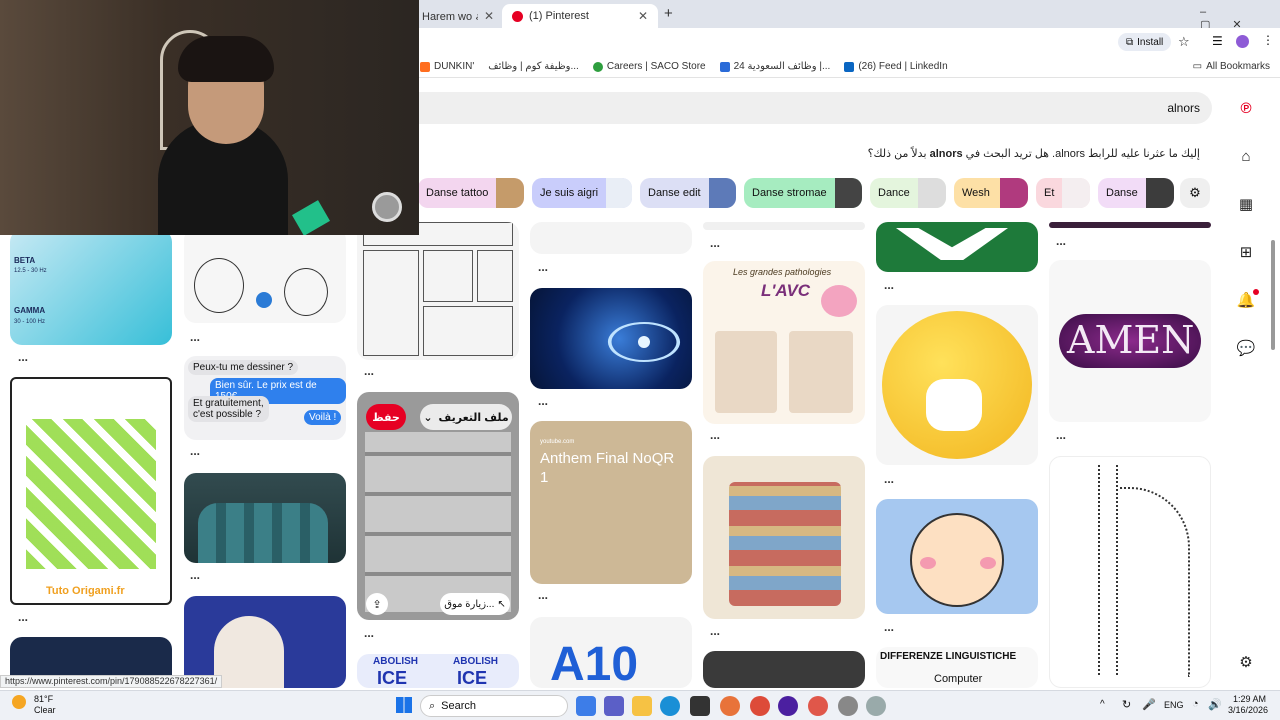  I want to click on pin-comic-layout, so click(438, 291).